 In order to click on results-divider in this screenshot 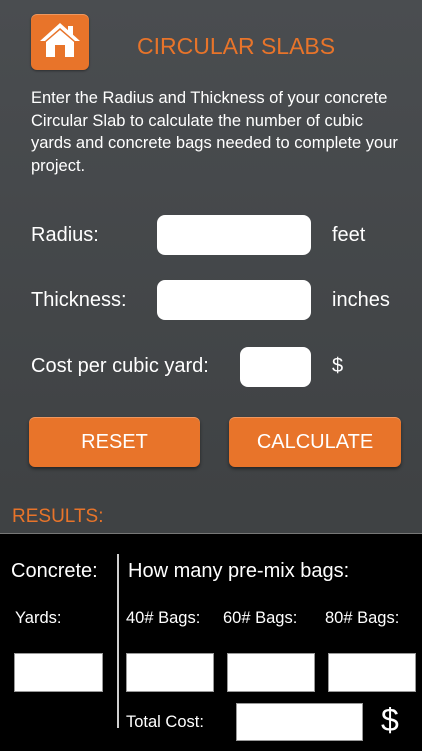, I will do `click(118, 641)`.